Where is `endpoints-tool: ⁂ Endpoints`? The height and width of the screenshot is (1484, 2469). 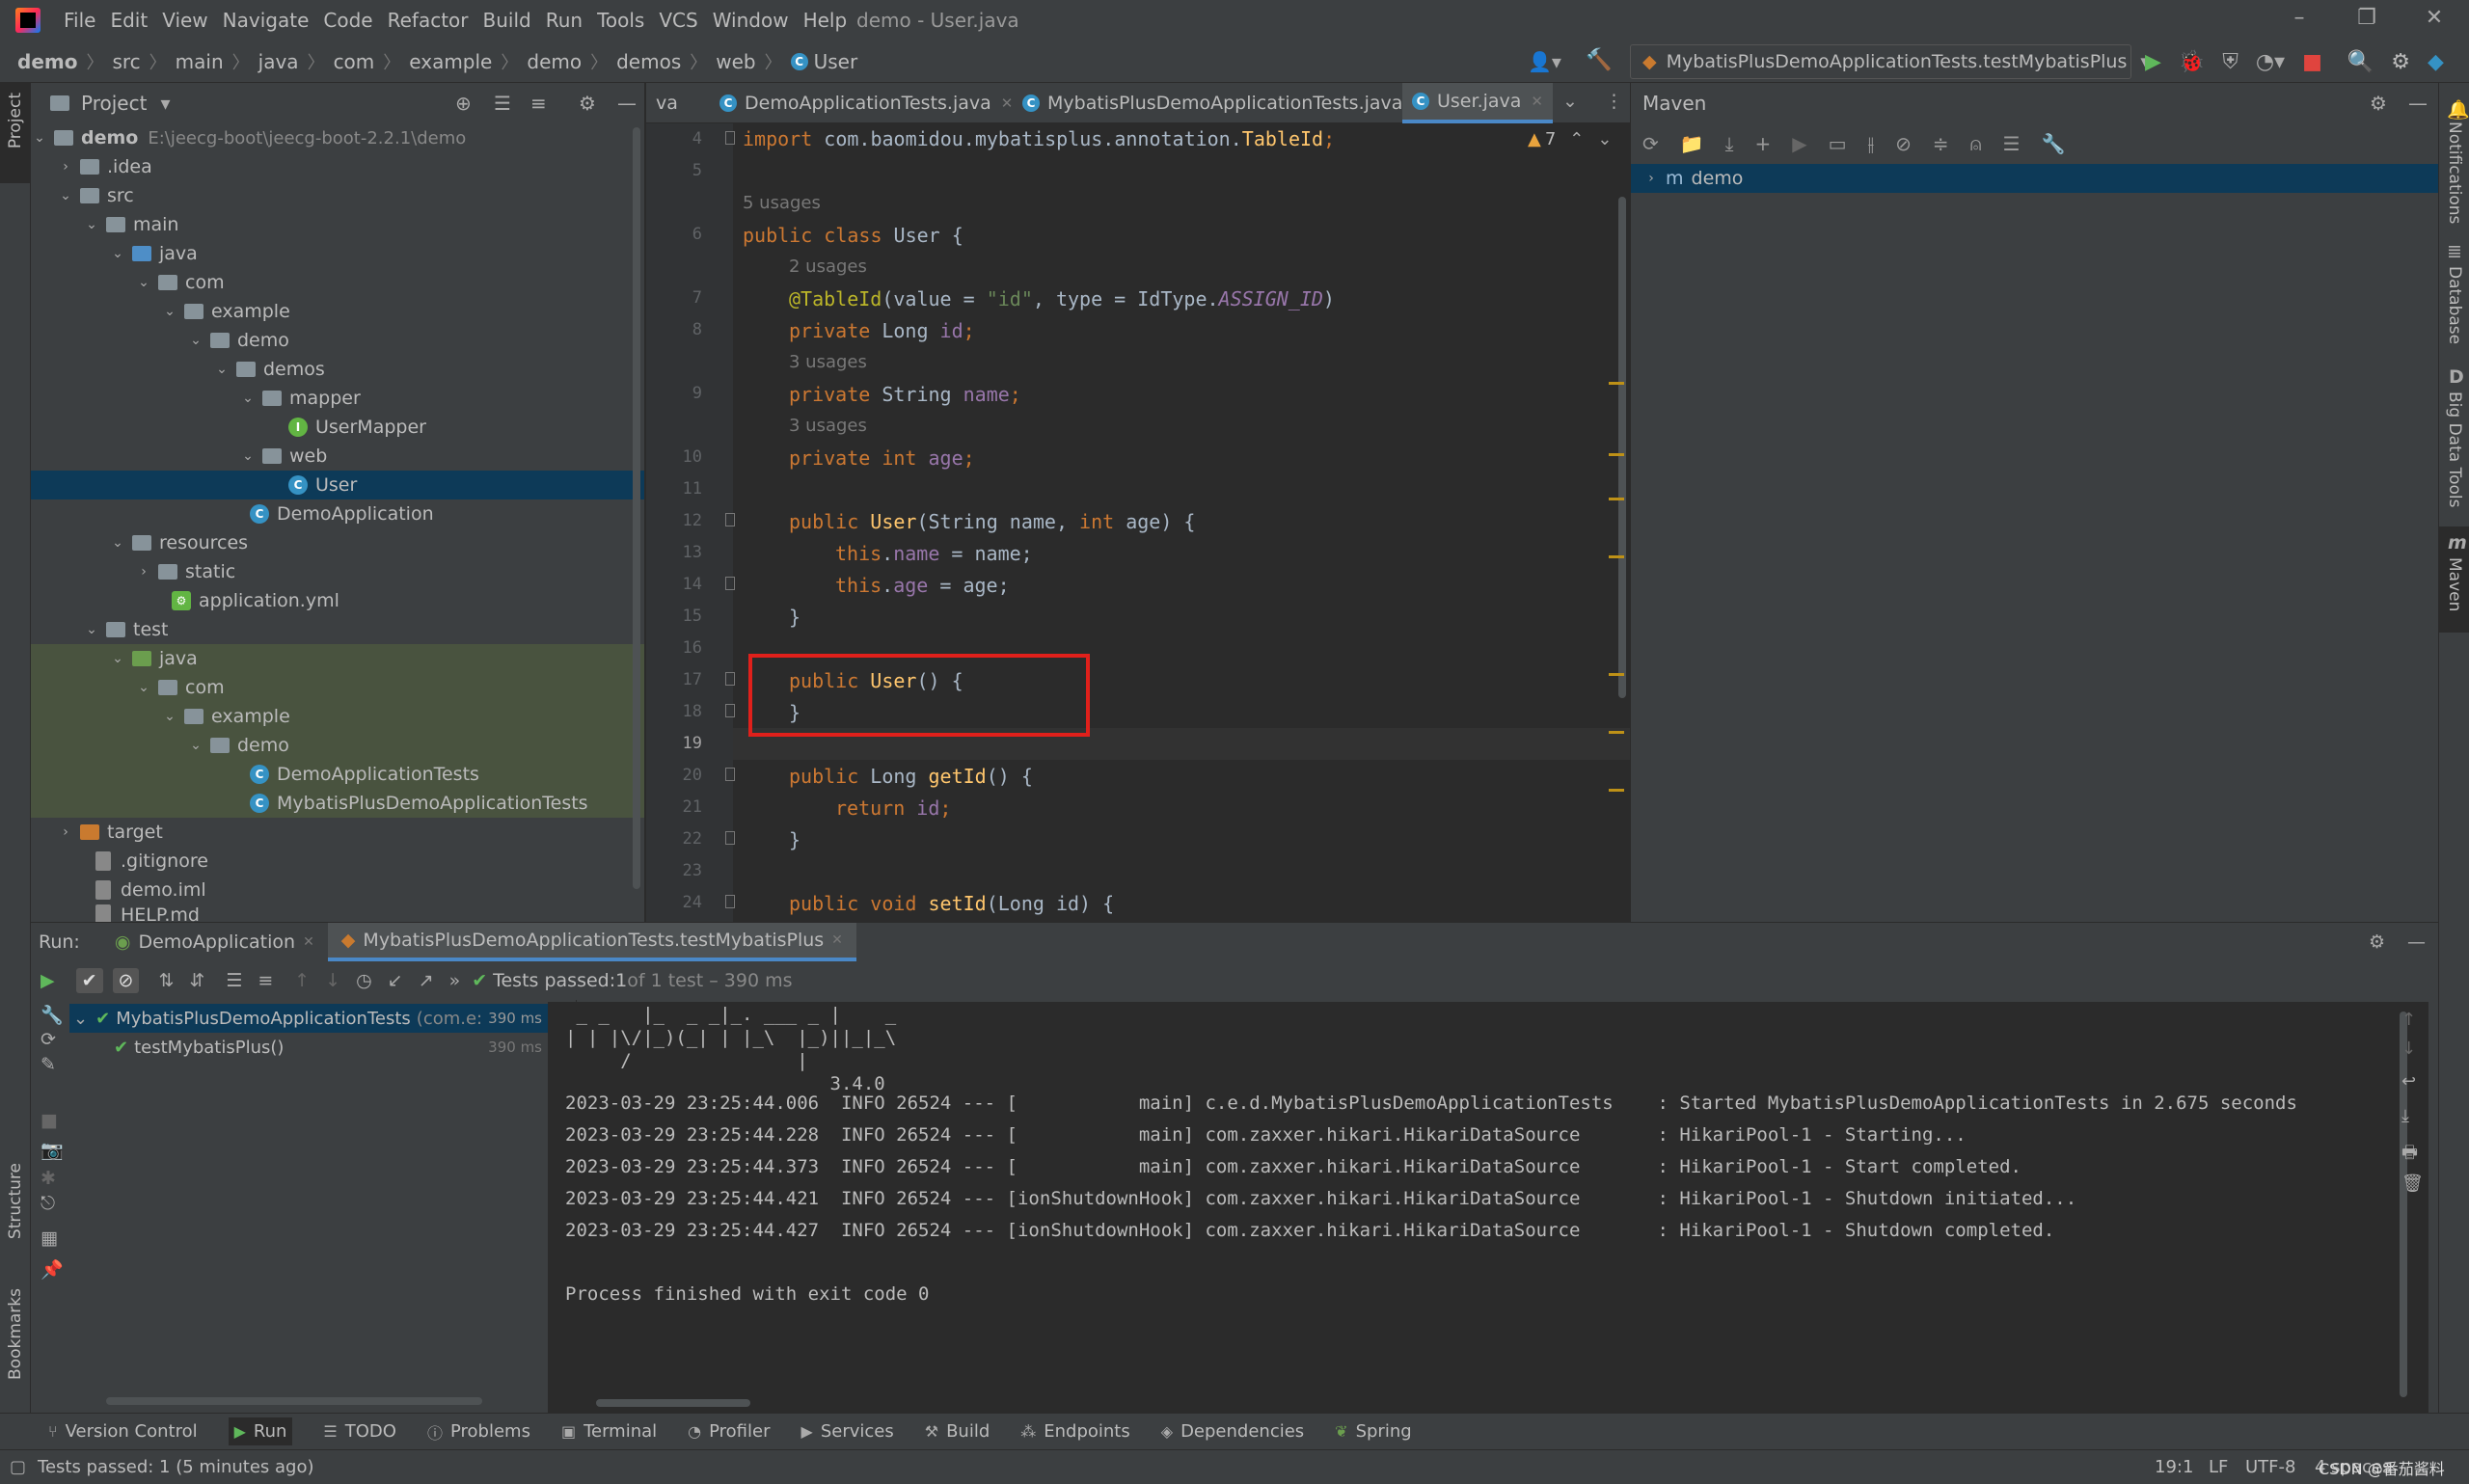
endpoints-tool: ⁂ Endpoints is located at coordinates (1075, 1431).